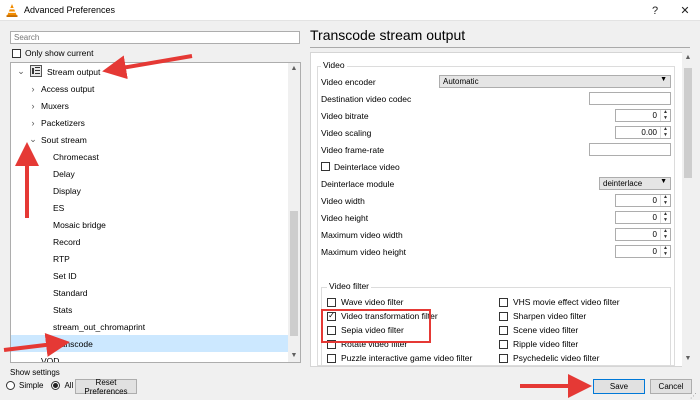 This screenshot has height=400, width=700. I want to click on tree-item-es: ES, so click(150, 207).